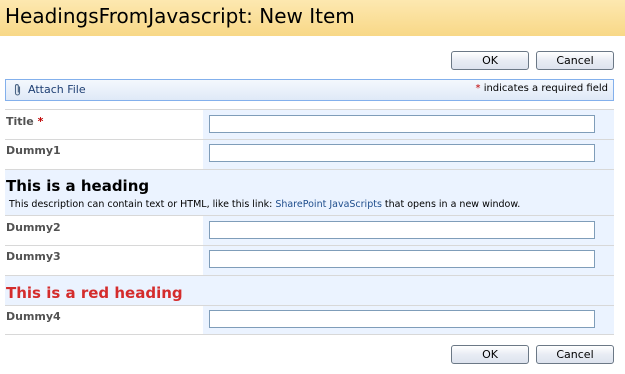 The height and width of the screenshot is (374, 625). Describe the element at coordinates (490, 354) in the screenshot. I see `ok-button-bottom: OK` at that location.